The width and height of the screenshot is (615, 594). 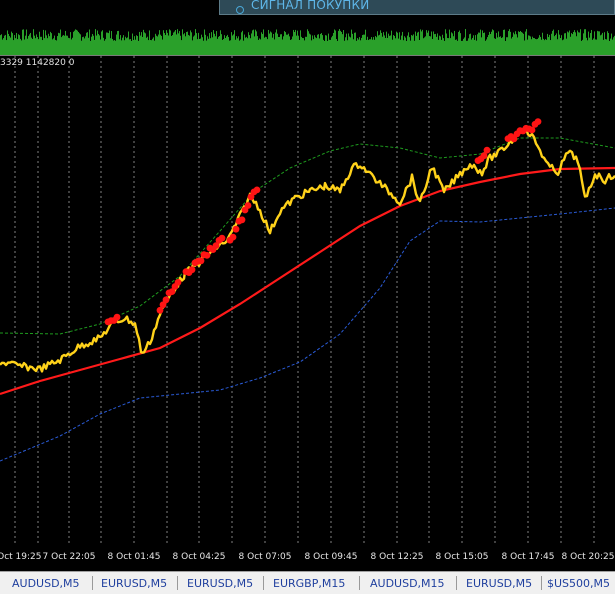 I want to click on chart-tab-eurusd-m5-3: EURUSD,M5, so click(x=499, y=583).